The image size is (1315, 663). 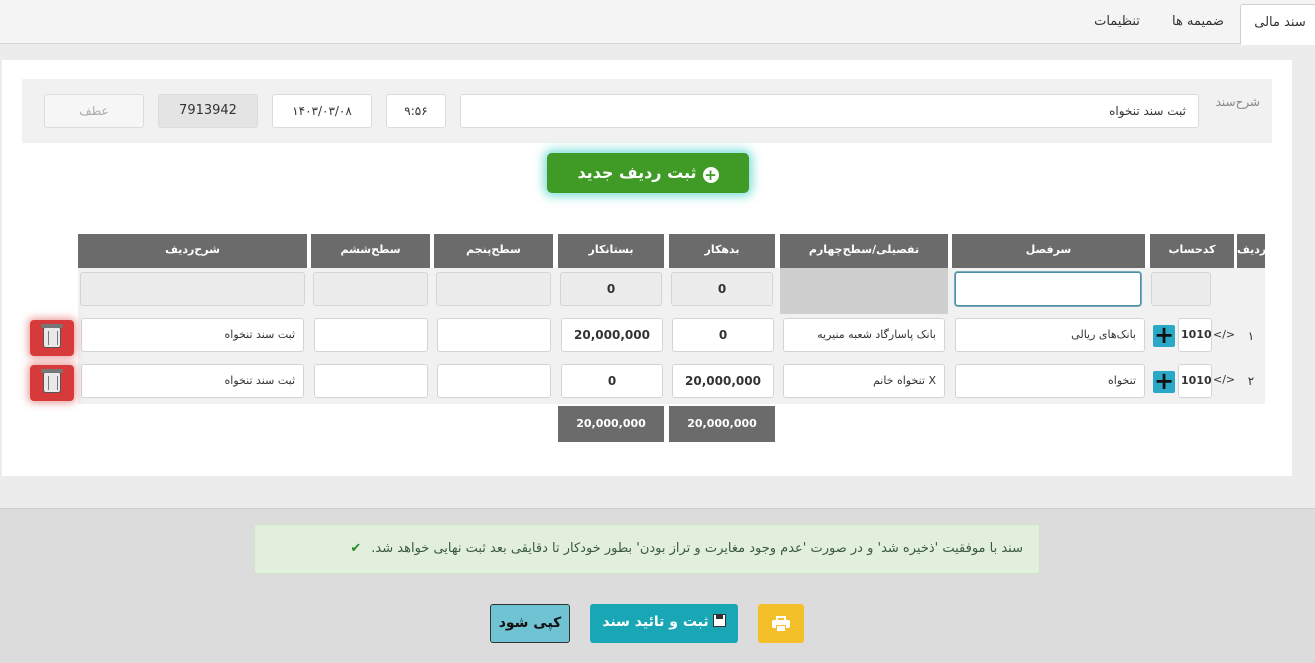 What do you see at coordinates (1048, 251) in the screenshot?
I see `col-general: سرفصل` at bounding box center [1048, 251].